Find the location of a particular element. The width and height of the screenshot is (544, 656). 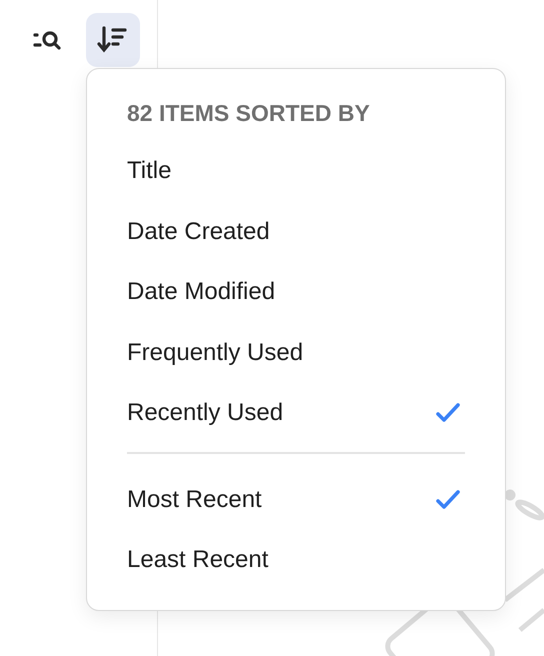

menu-item: Date Created is located at coordinates (296, 232).